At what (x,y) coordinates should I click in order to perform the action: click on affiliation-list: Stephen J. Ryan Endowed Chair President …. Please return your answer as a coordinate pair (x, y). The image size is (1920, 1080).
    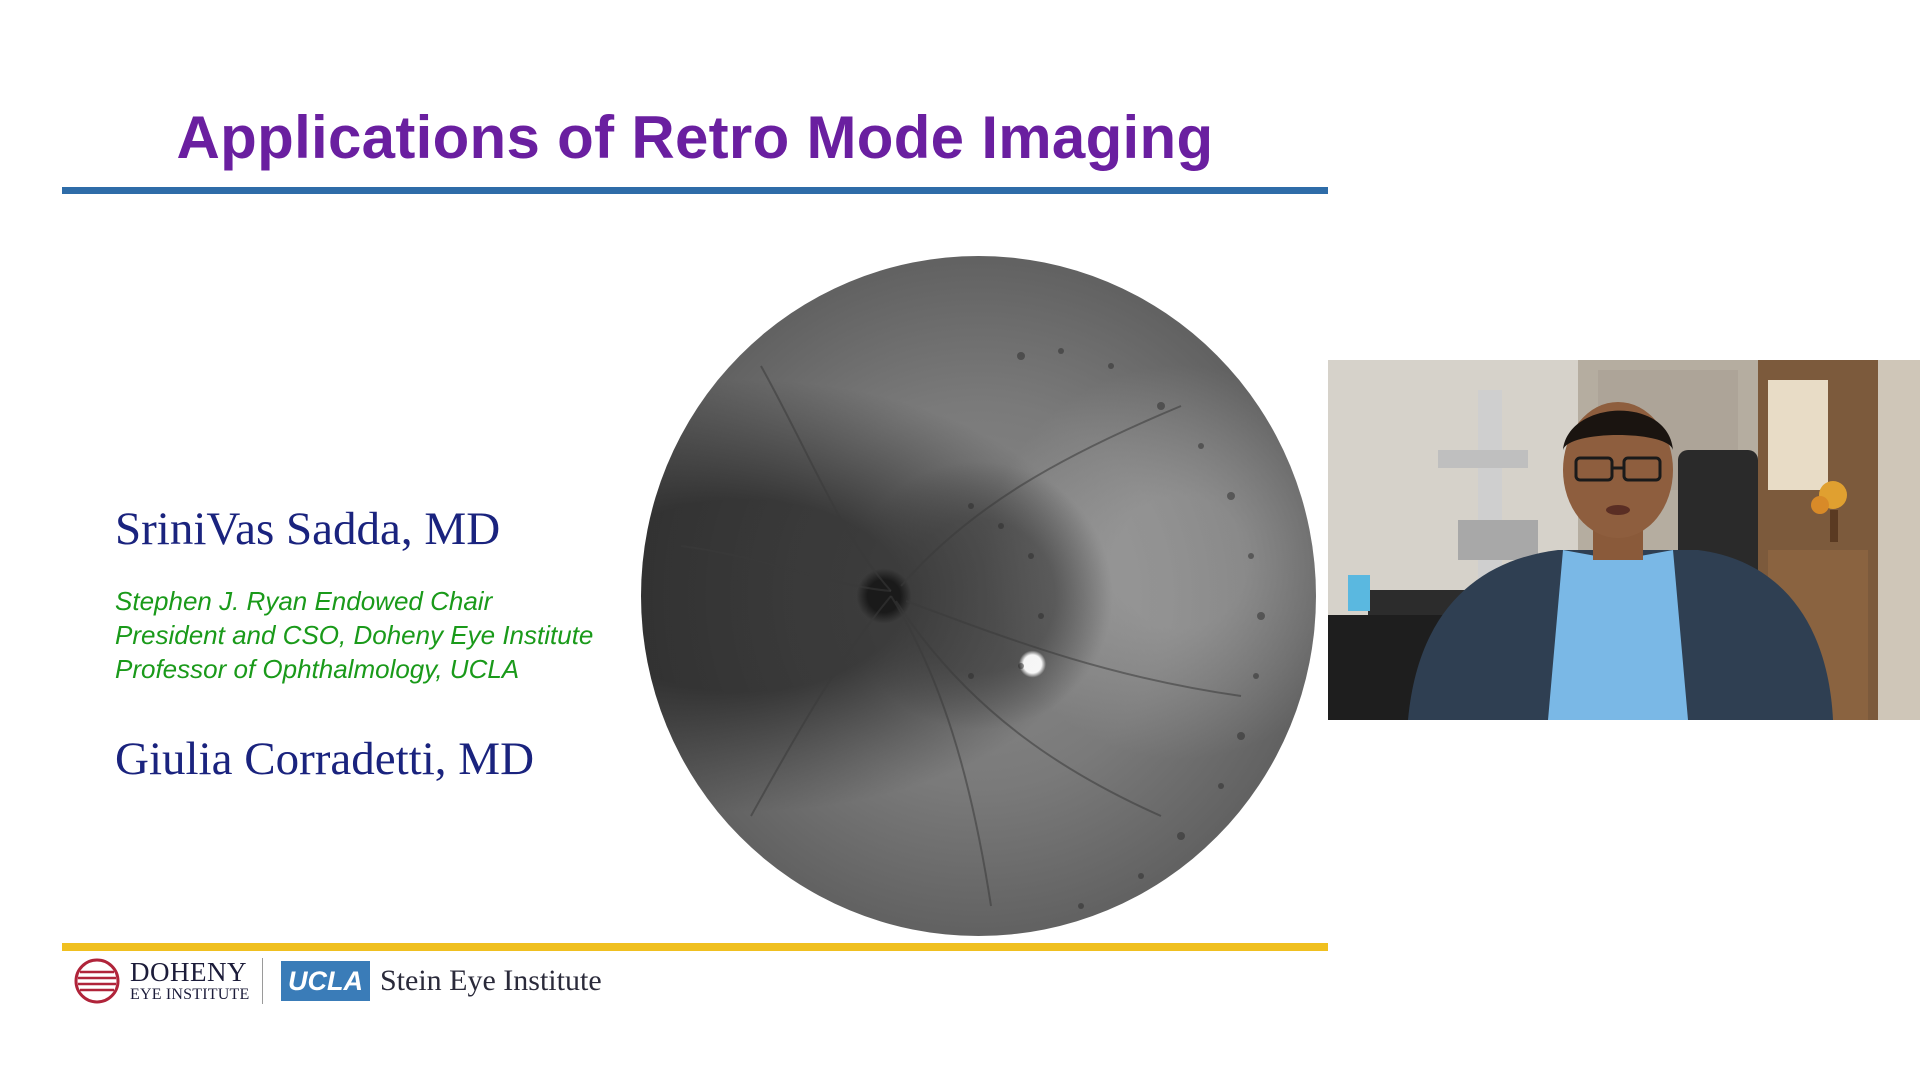
    Looking at the image, I should click on (385, 635).